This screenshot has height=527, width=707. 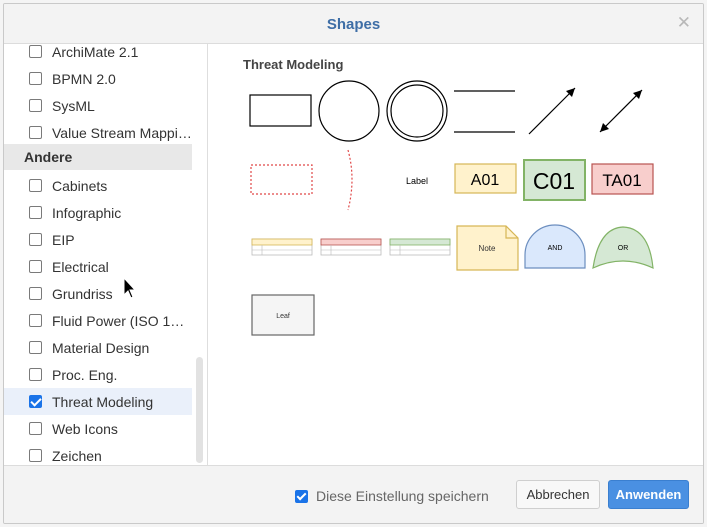 I want to click on apply-button: Anwenden, so click(x=648, y=494).